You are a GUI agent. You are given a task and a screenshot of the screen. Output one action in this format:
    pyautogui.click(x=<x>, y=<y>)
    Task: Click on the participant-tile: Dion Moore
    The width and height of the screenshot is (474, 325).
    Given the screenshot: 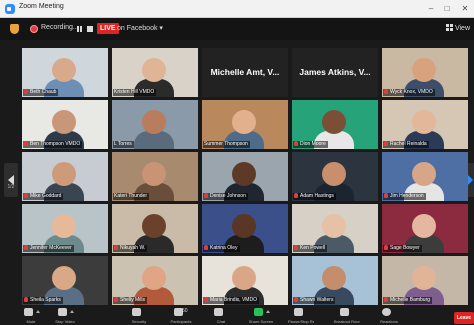 What is the action you would take?
    pyautogui.click(x=335, y=124)
    